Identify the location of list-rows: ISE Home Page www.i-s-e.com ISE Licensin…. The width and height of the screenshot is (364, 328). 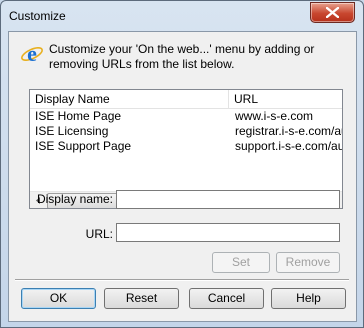
(186, 131).